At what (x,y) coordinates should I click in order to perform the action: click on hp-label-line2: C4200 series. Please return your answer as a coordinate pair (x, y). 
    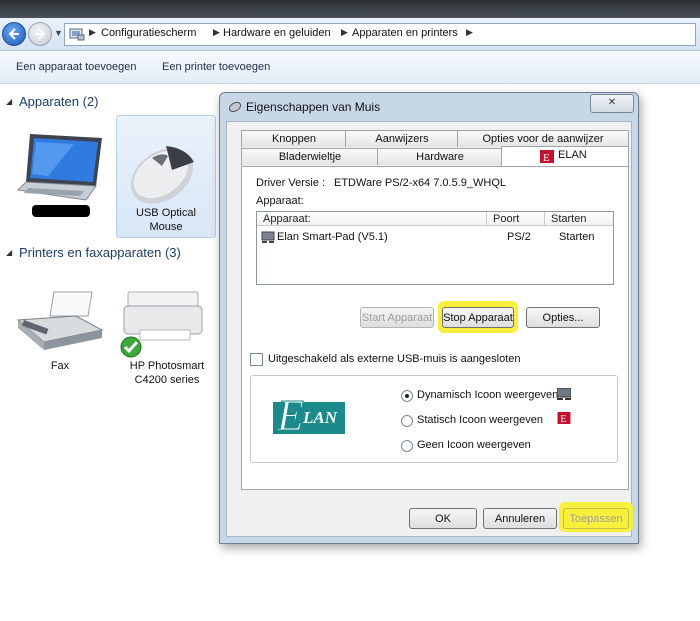
    Looking at the image, I should click on (167, 380).